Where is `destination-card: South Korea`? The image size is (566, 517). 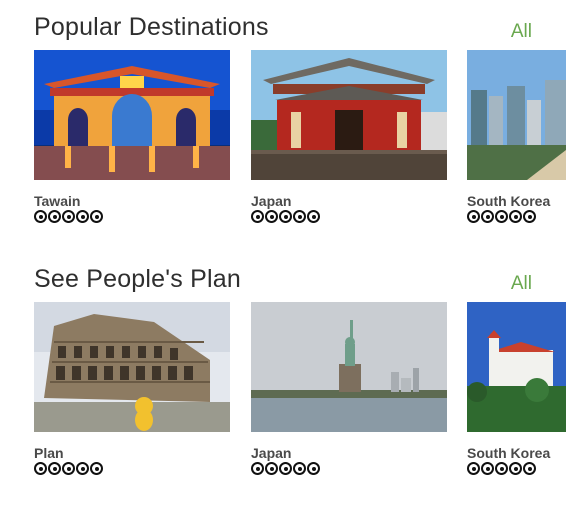 destination-card: South Korea is located at coordinates (516, 136).